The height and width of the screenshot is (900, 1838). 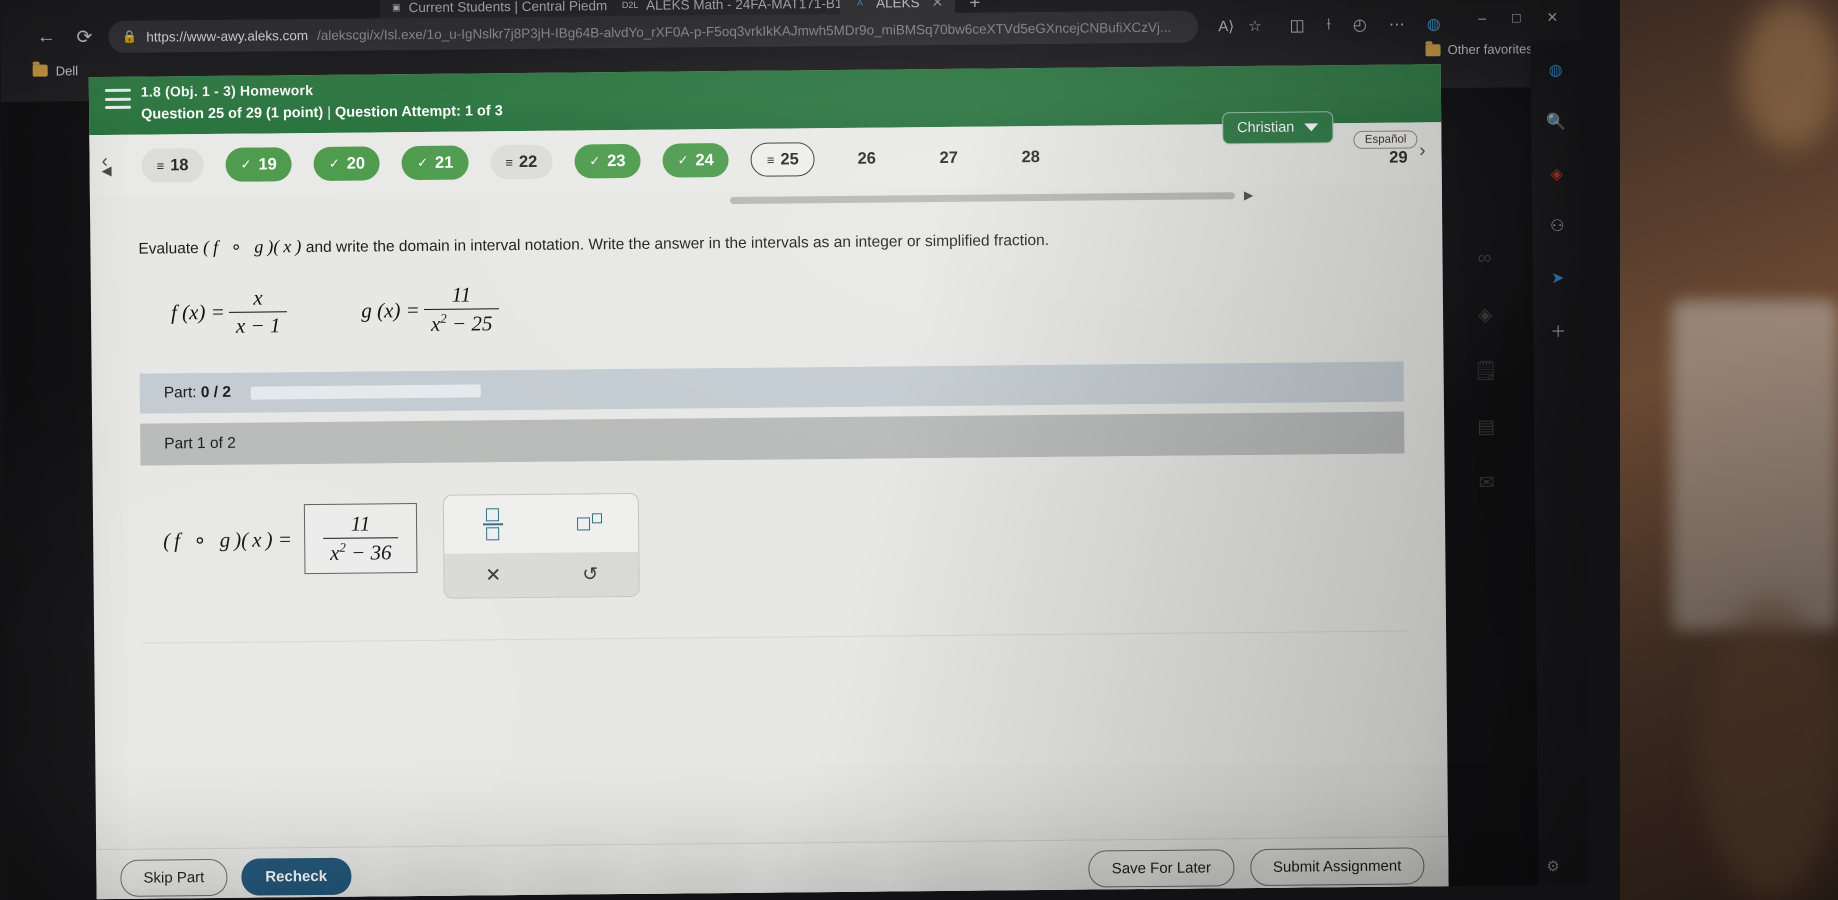 What do you see at coordinates (1360, 25) in the screenshot?
I see `browser-essentials-icon: ◴` at bounding box center [1360, 25].